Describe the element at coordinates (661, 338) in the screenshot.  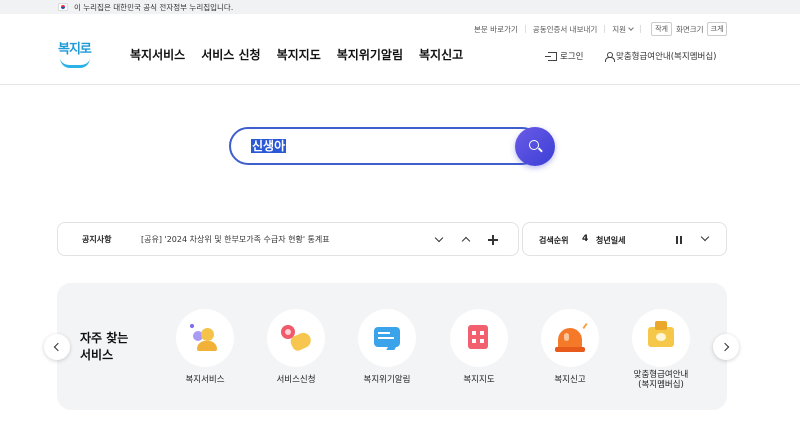
I see `membership-card-icon` at that location.